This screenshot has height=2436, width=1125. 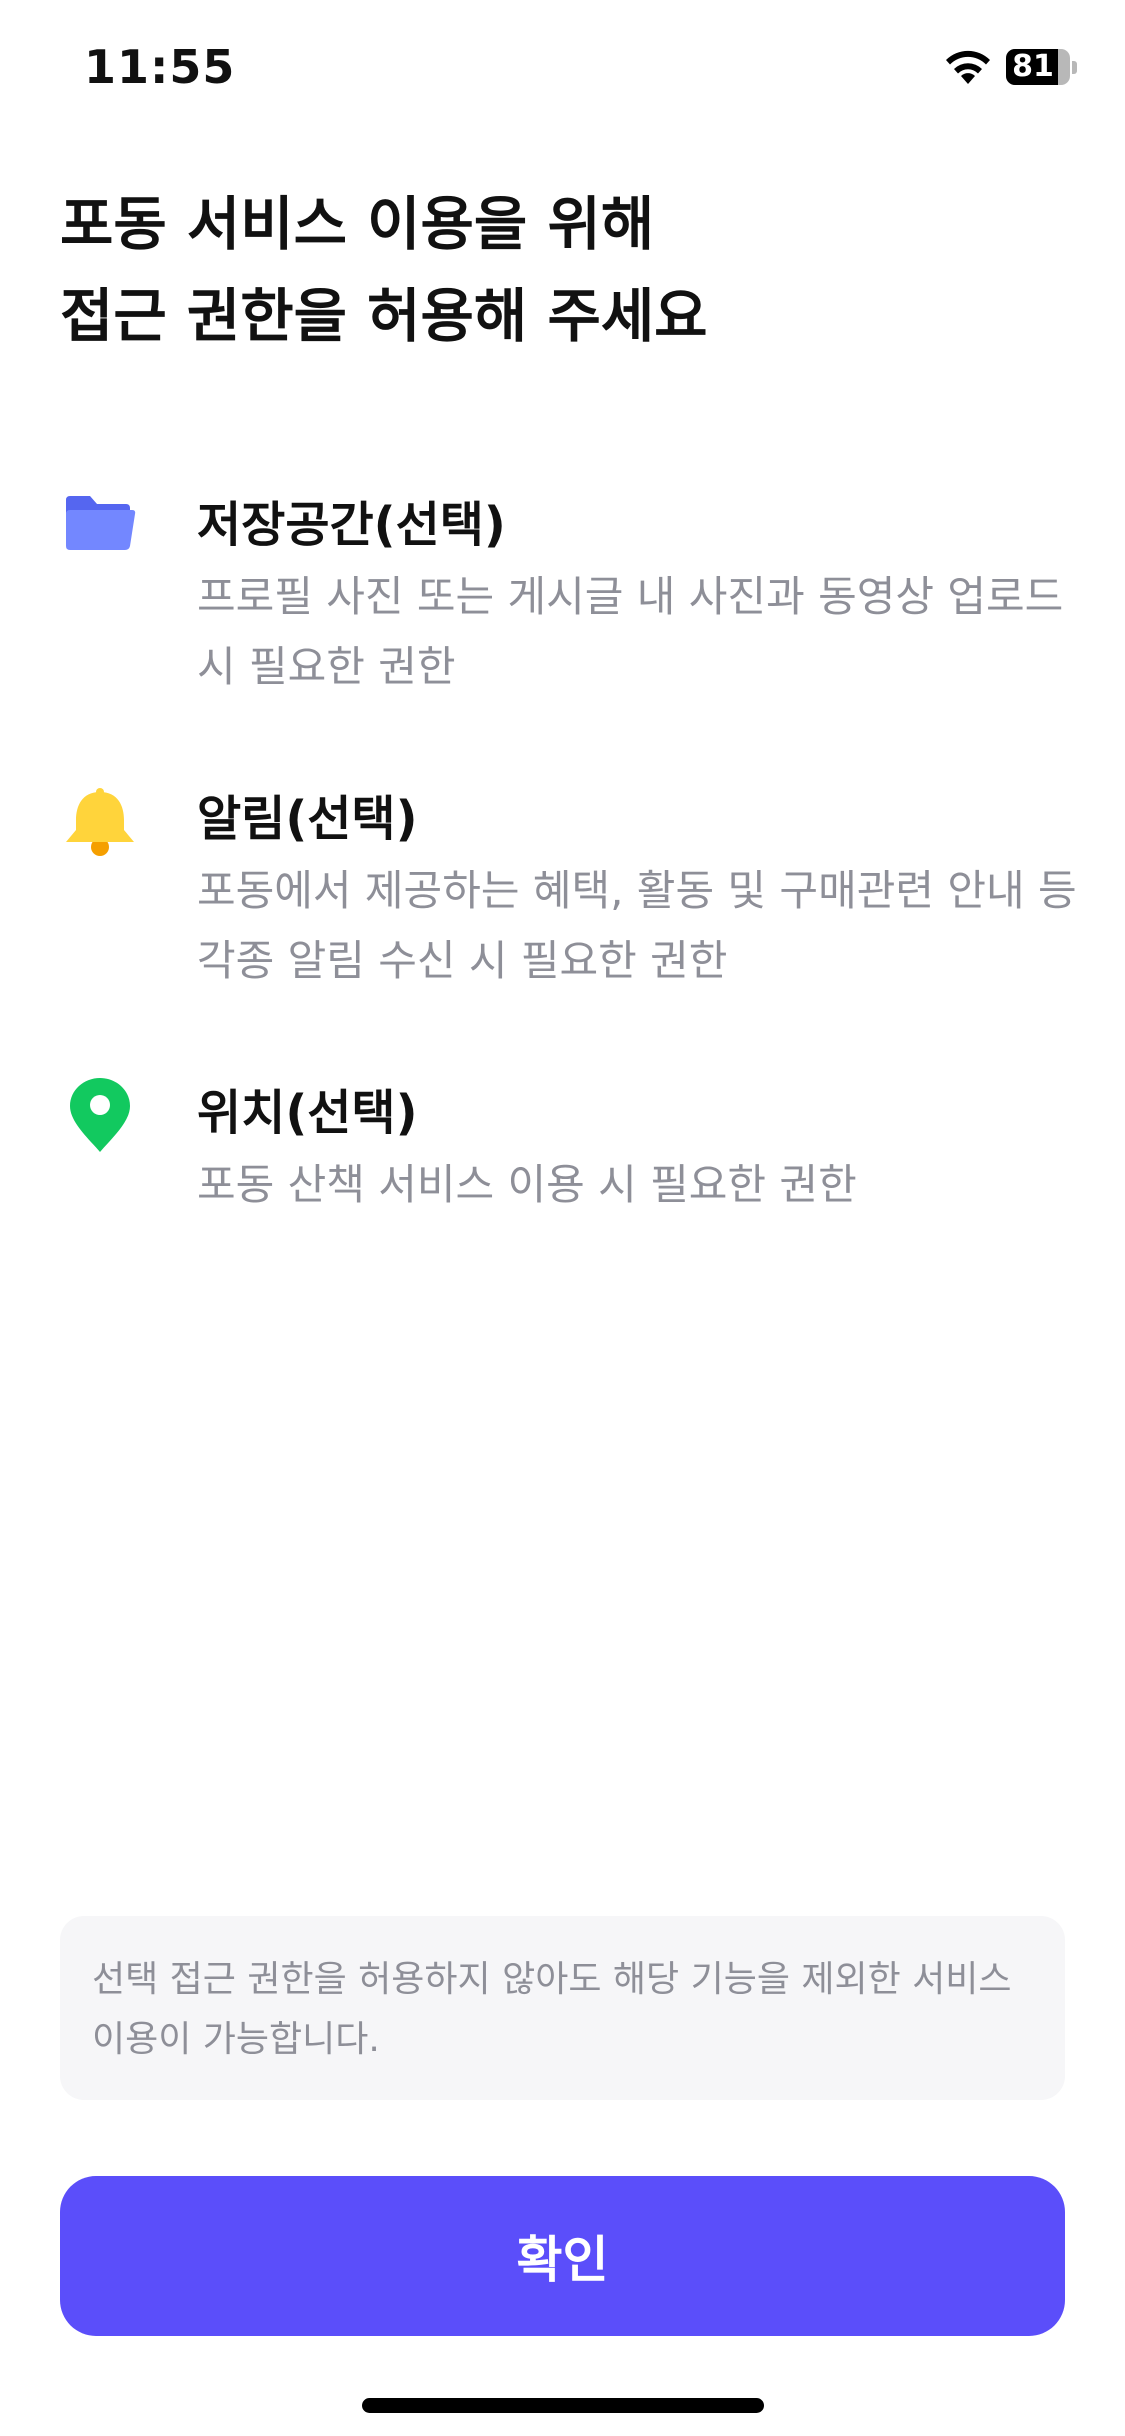 What do you see at coordinates (100, 822) in the screenshot?
I see `bell-icon` at bounding box center [100, 822].